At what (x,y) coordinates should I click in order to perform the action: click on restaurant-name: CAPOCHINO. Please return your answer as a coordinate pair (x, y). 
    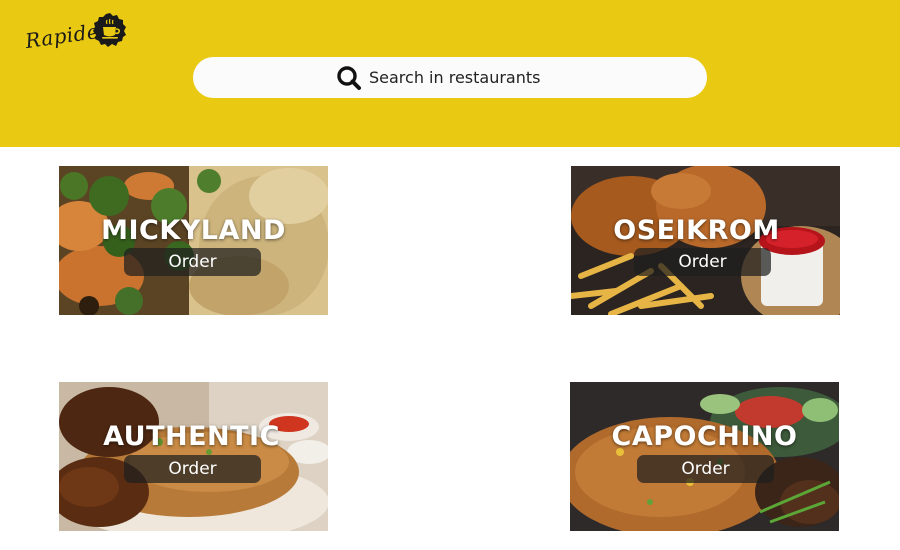
    Looking at the image, I should click on (704, 436).